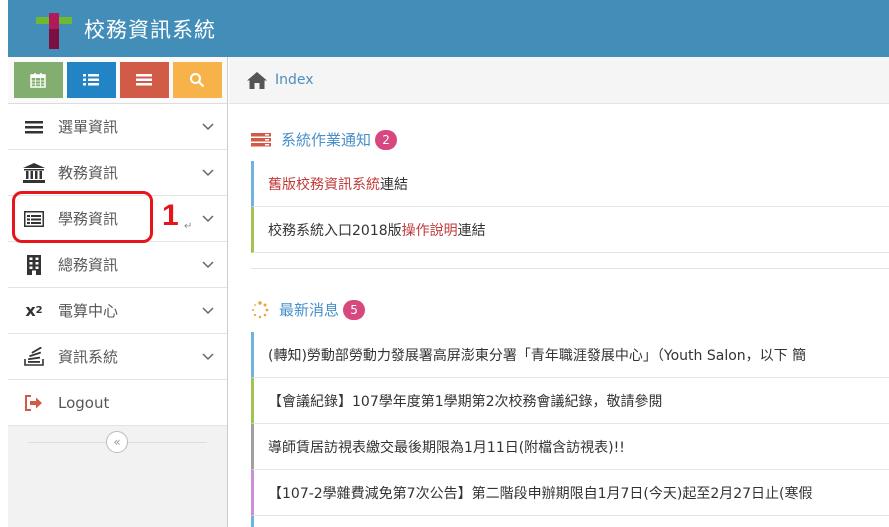  What do you see at coordinates (117, 403) in the screenshot?
I see `logout-button: Logout` at bounding box center [117, 403].